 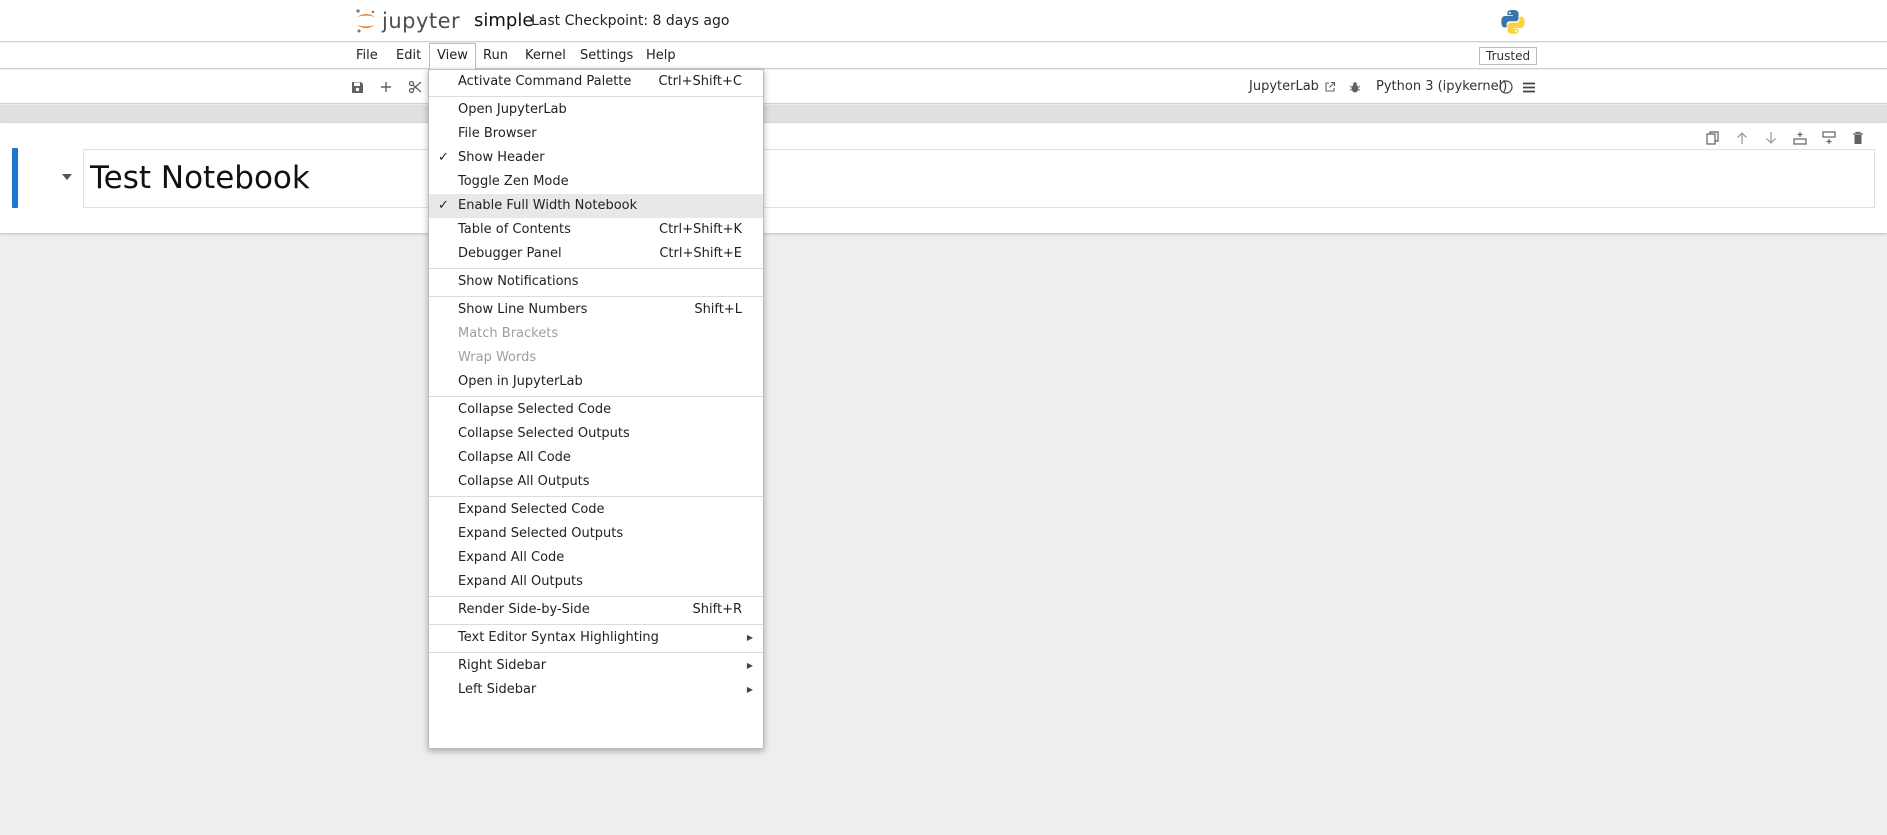 I want to click on menu-item-collapse-all-code: Collapse All Code, so click(x=596, y=458).